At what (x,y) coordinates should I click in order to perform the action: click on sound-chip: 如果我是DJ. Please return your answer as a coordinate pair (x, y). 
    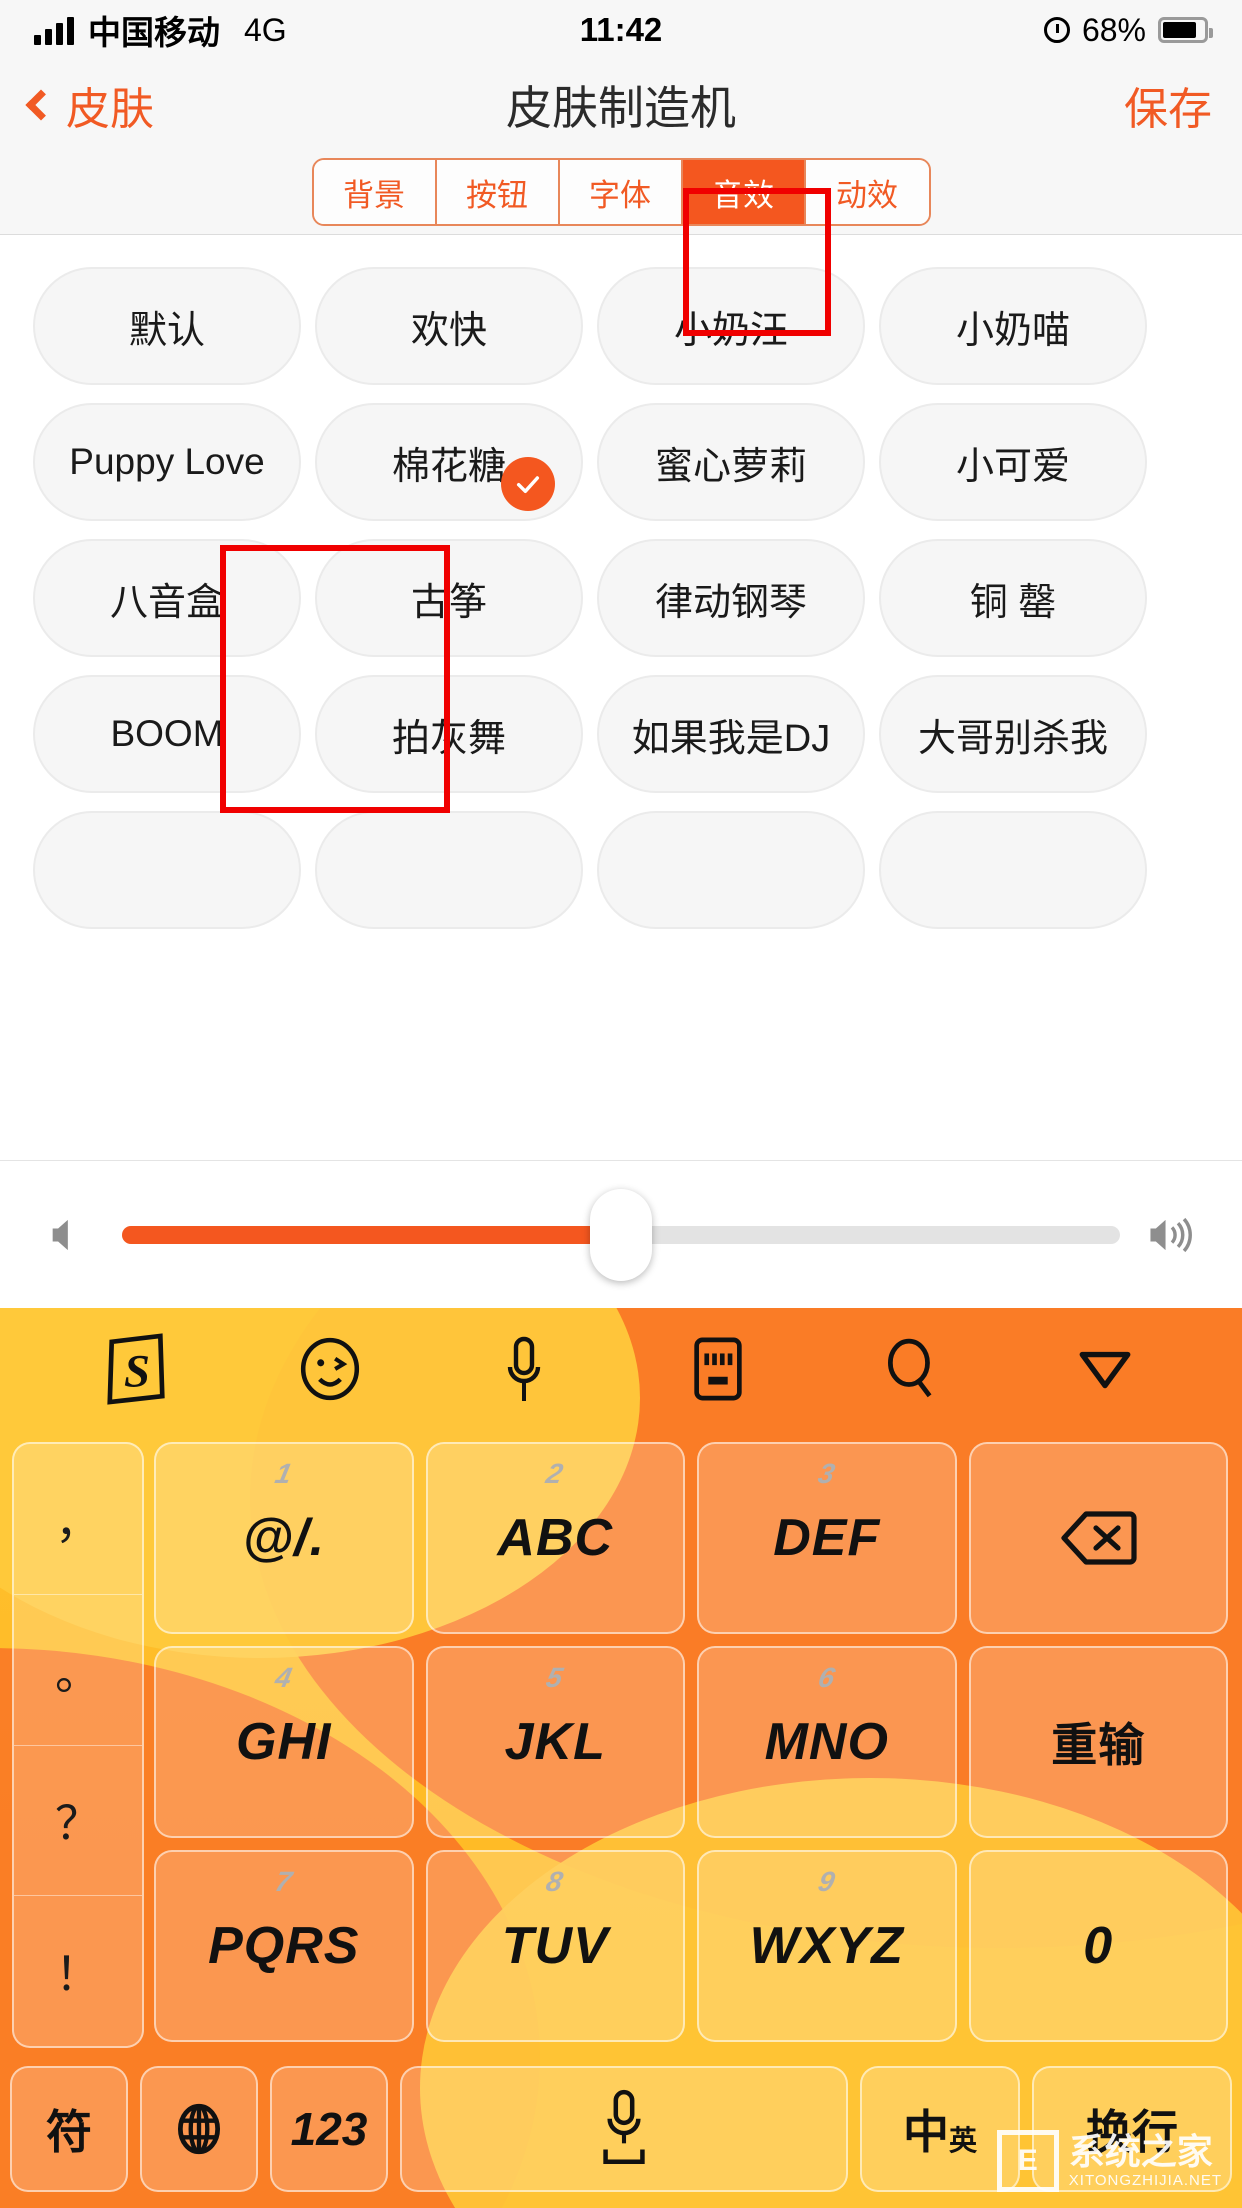
    Looking at the image, I should click on (731, 734).